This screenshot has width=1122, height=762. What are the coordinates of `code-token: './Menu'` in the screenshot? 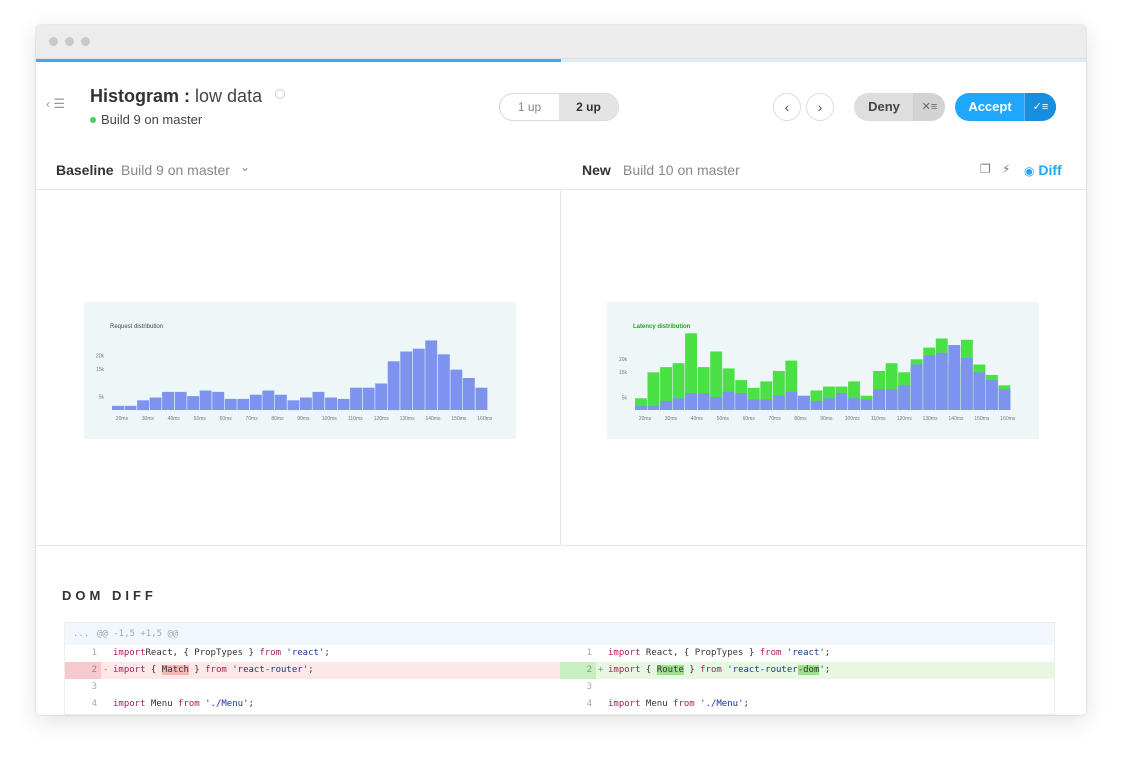 It's located at (224, 704).